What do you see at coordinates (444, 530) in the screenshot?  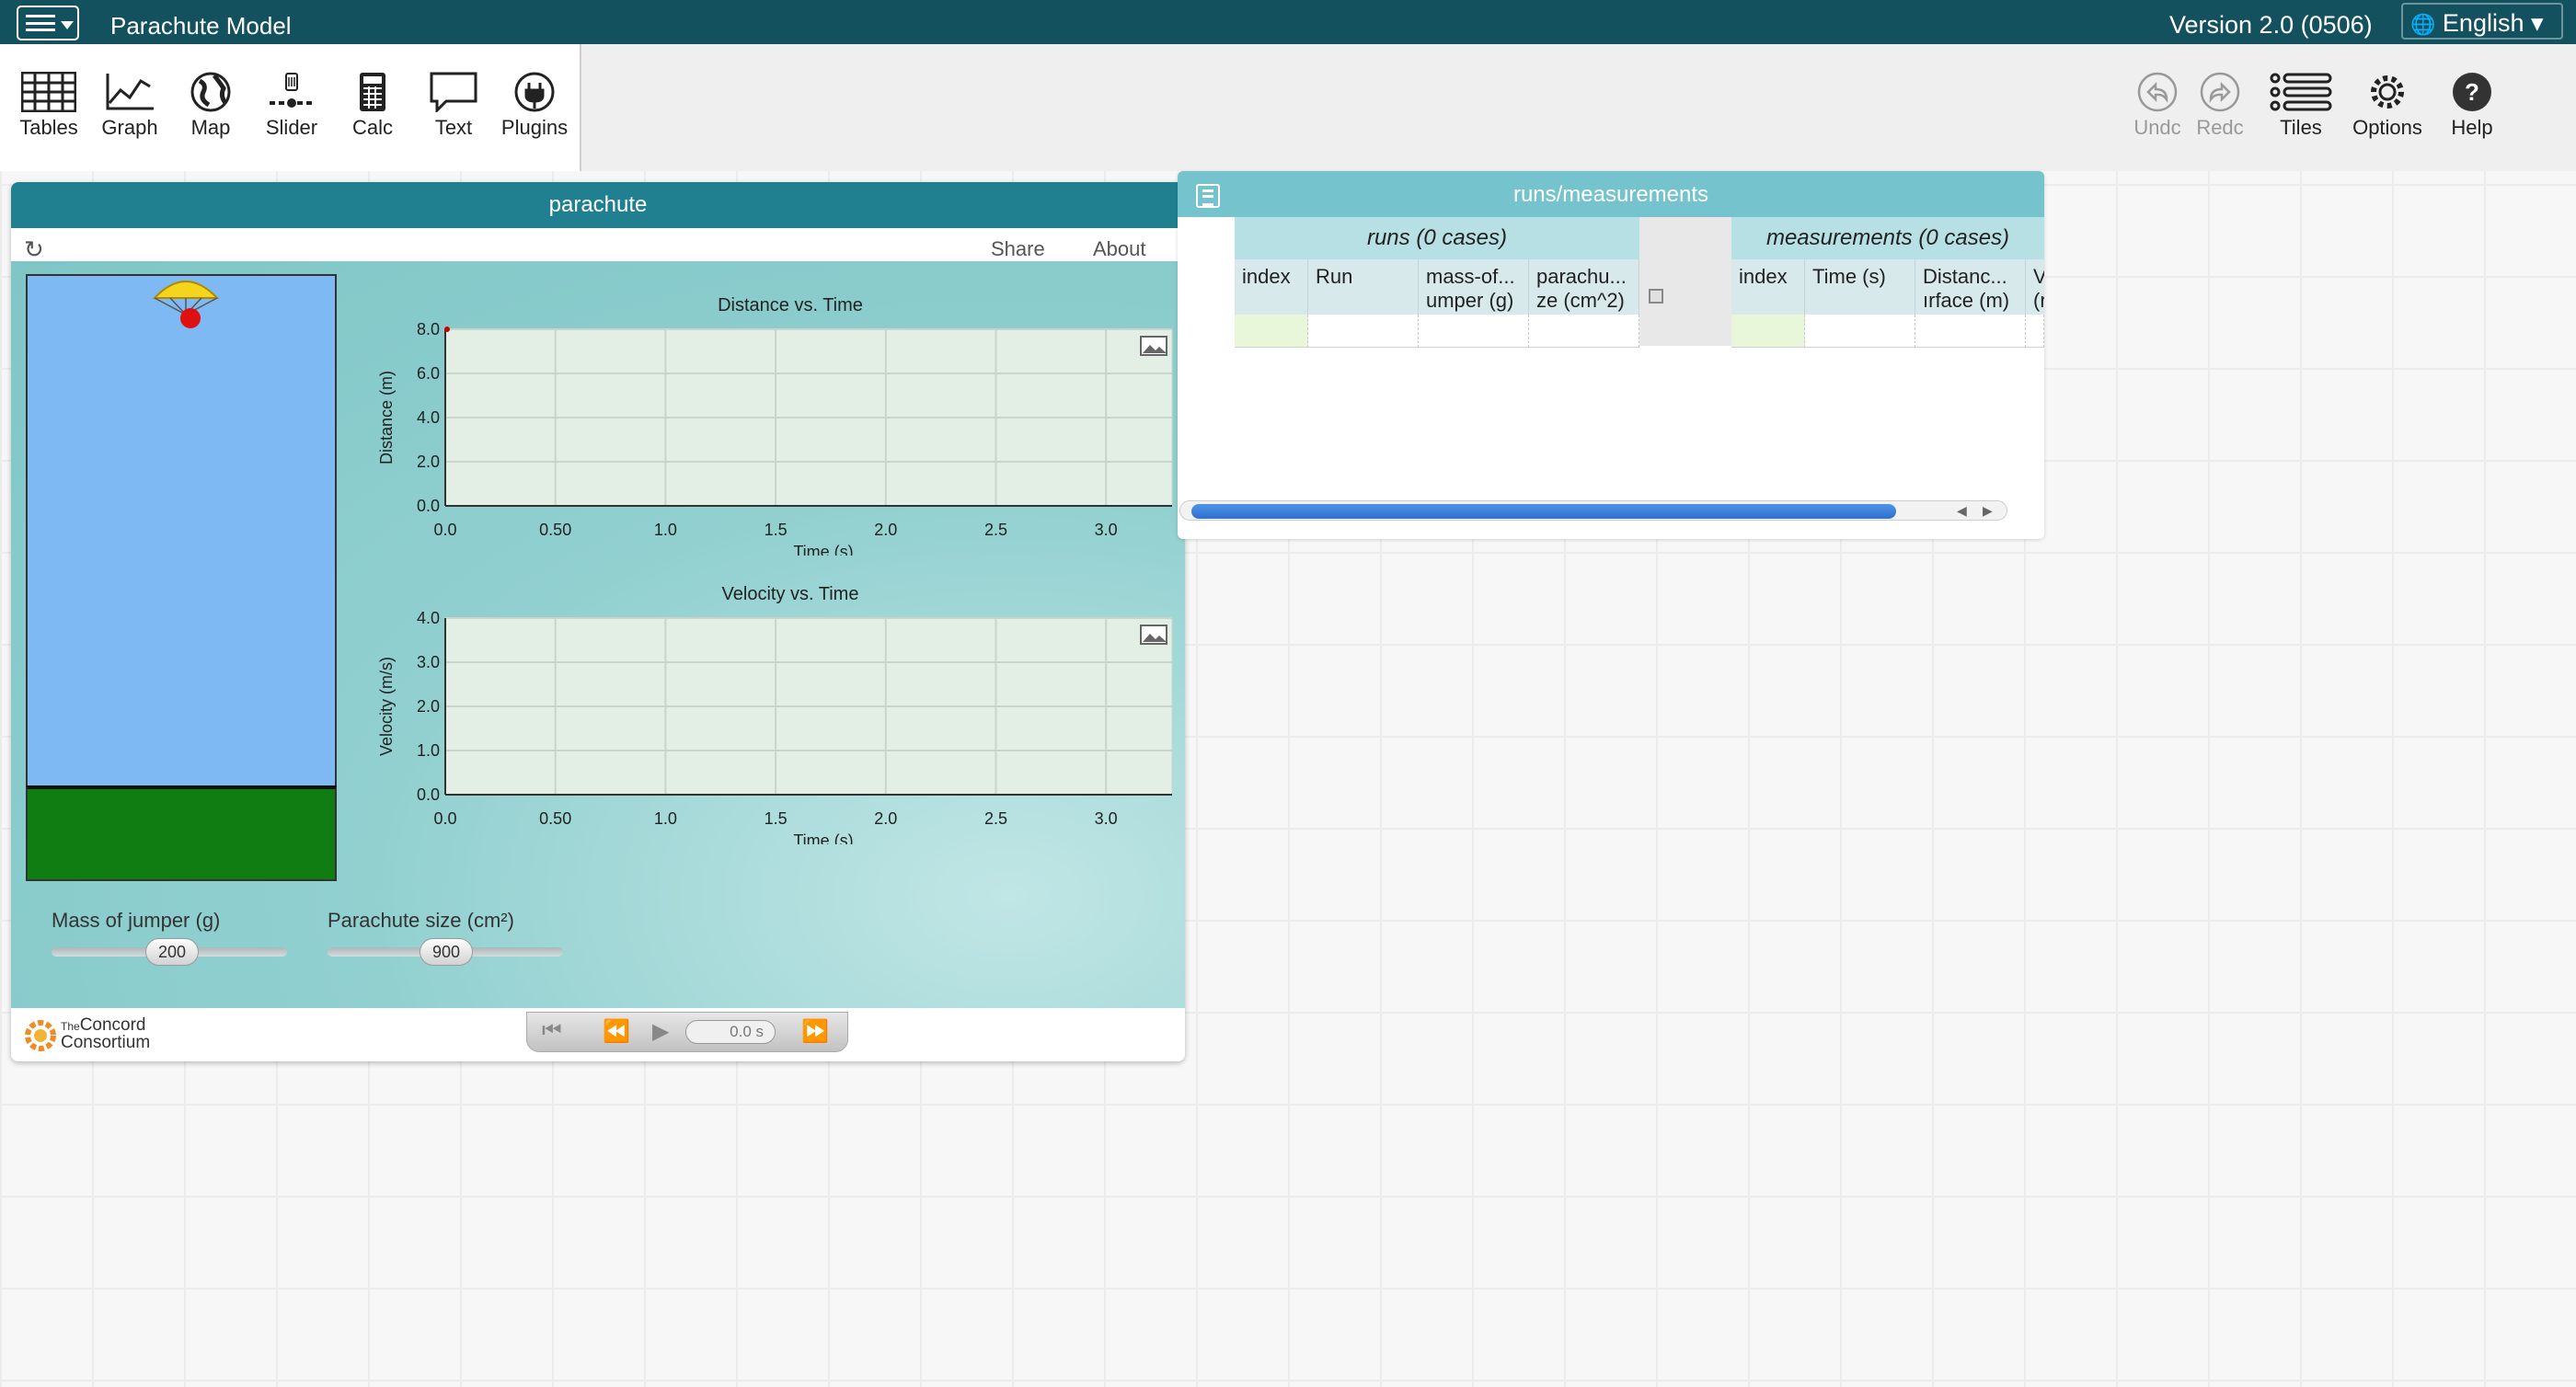 I see `x-tick-label: 0.0` at bounding box center [444, 530].